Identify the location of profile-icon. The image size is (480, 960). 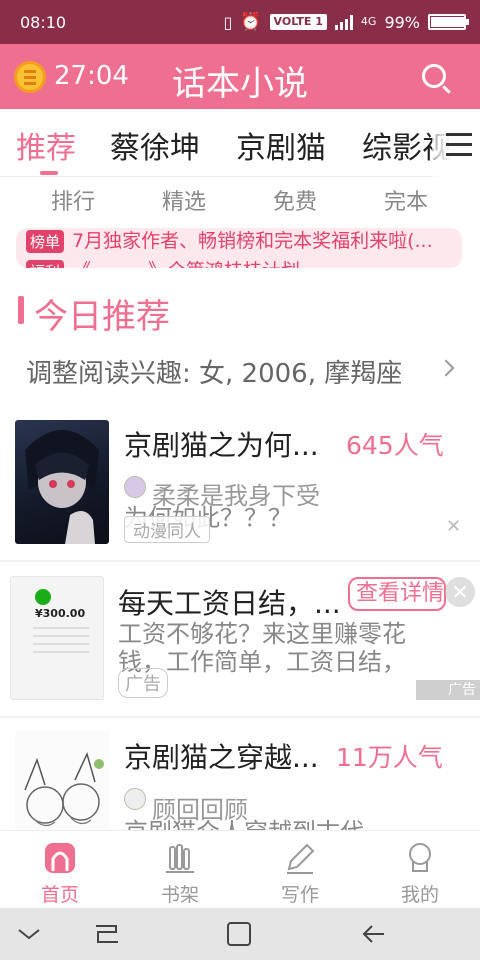
(420, 857).